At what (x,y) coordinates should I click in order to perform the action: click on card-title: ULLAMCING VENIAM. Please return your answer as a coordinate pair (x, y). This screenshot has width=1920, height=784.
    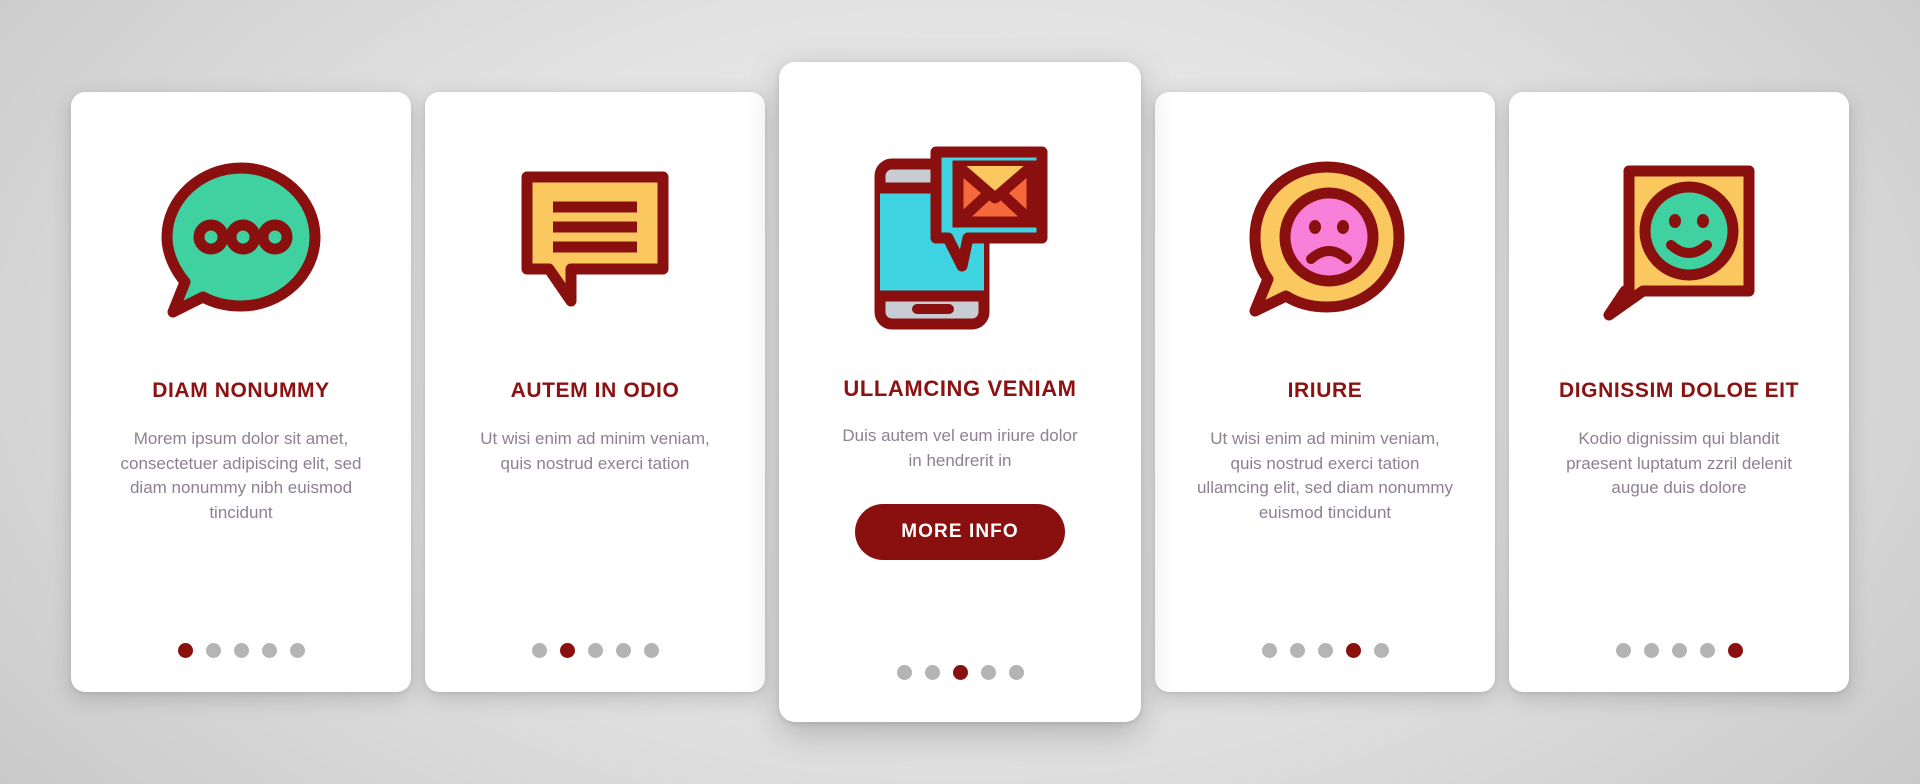
    Looking at the image, I should click on (960, 388).